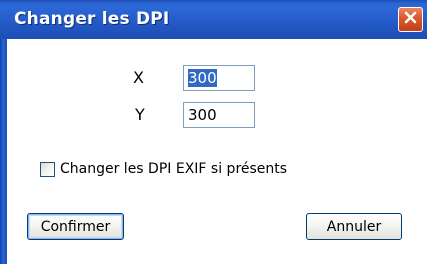 This screenshot has height=264, width=427. Describe the element at coordinates (75, 226) in the screenshot. I see `confirm-button: Confirmer` at that location.